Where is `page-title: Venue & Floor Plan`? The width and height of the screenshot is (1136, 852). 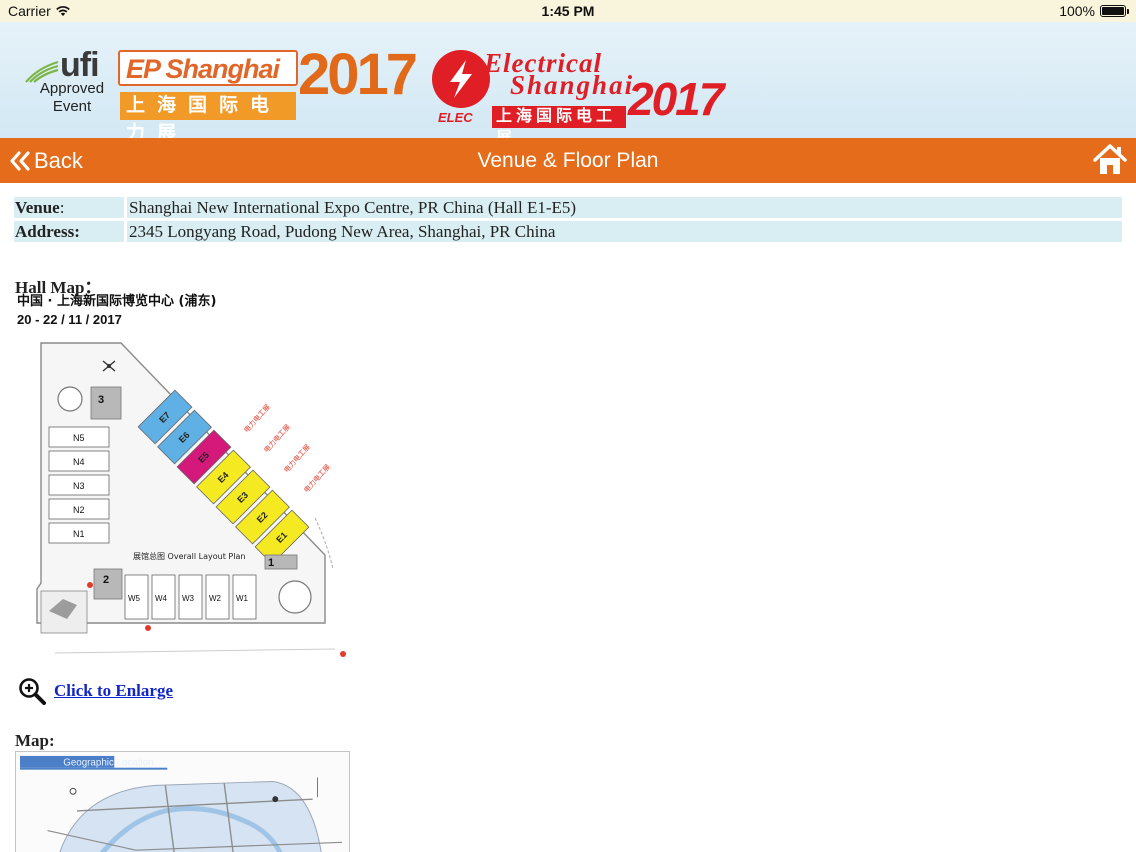 page-title: Venue & Floor Plan is located at coordinates (568, 160).